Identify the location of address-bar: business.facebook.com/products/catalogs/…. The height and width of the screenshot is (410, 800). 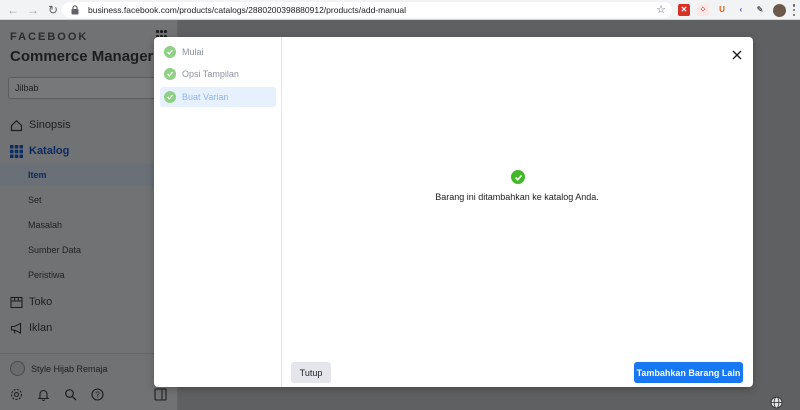
(367, 10).